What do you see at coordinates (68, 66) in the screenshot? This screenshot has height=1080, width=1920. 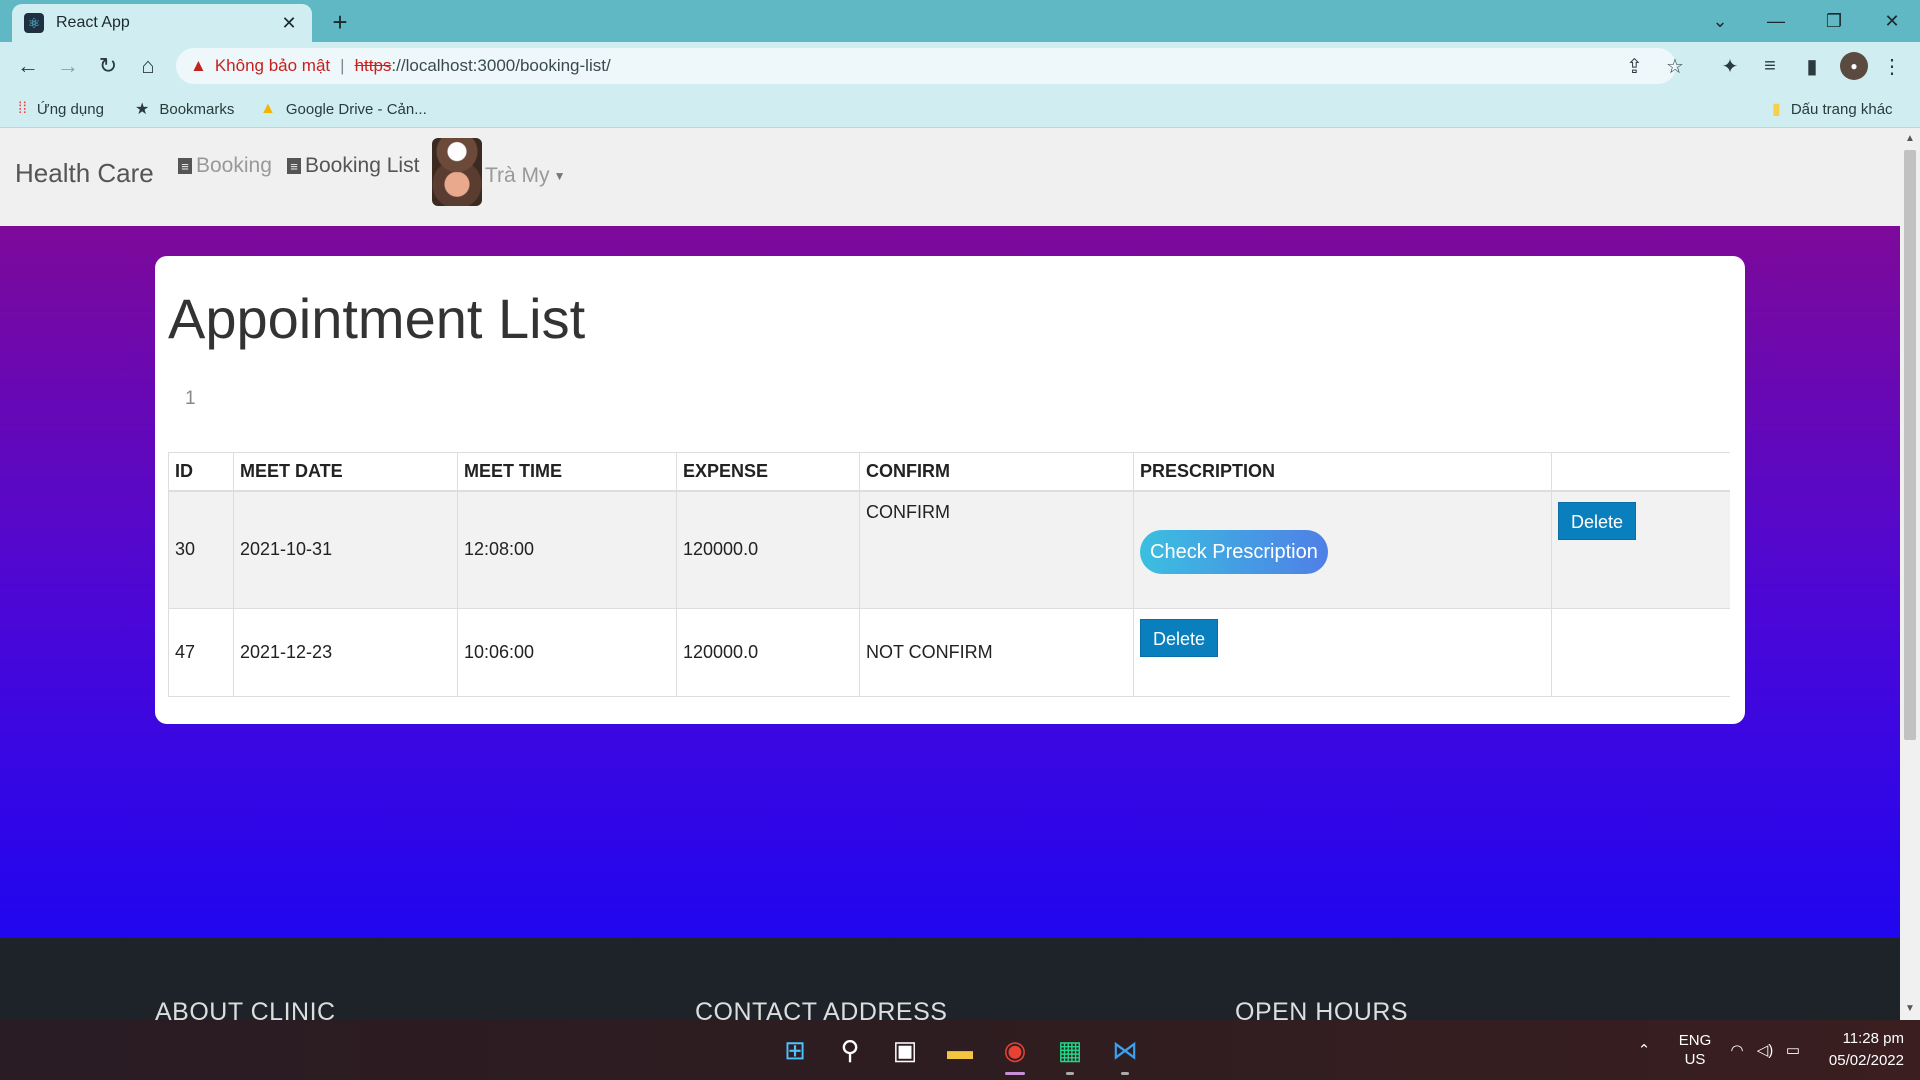 I see `forward-icon: →` at bounding box center [68, 66].